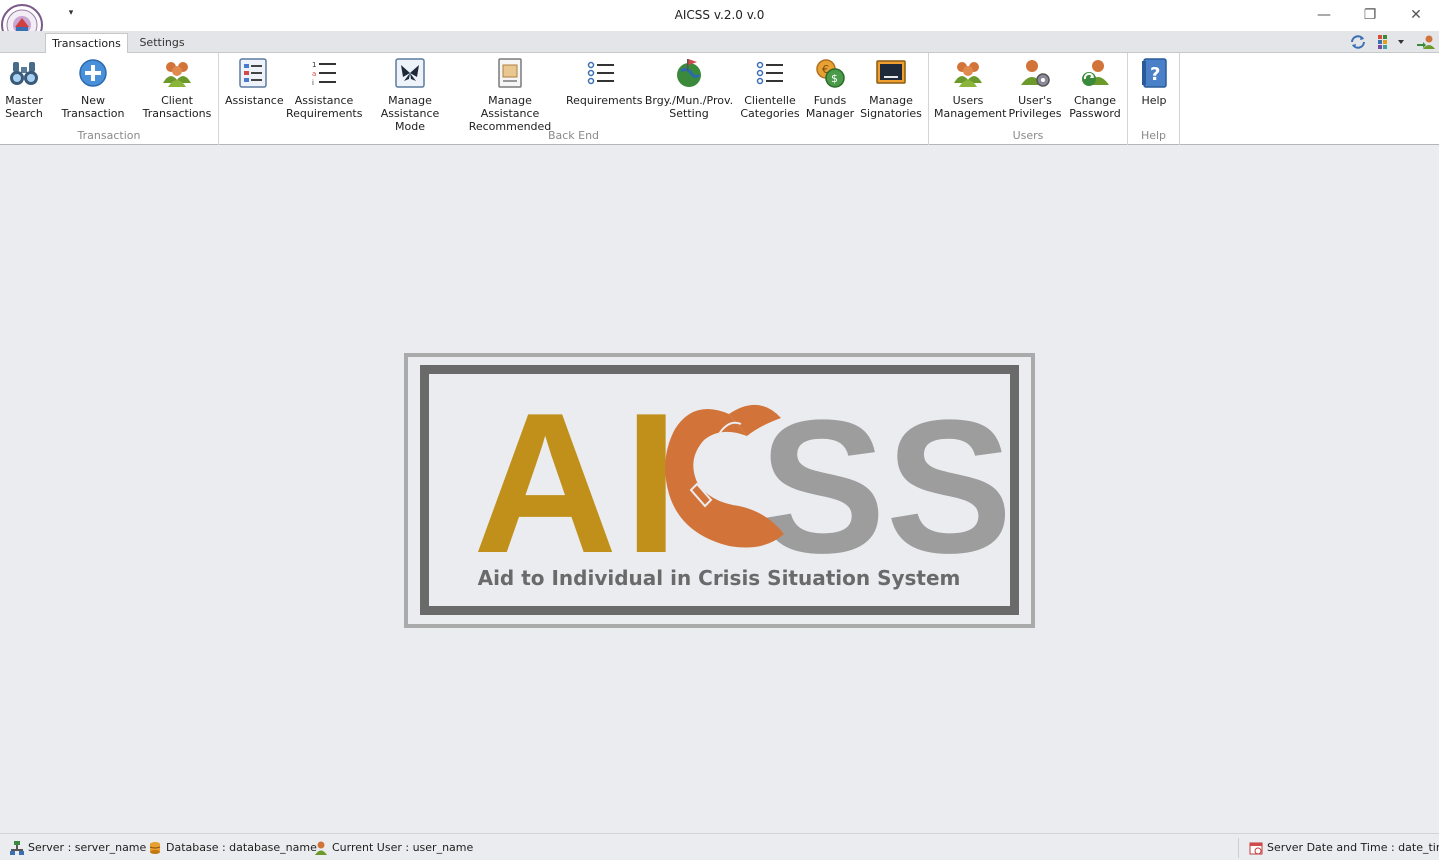 The width and height of the screenshot is (1439, 860). Describe the element at coordinates (1153, 135) in the screenshot. I see `group-caption: Help` at that location.